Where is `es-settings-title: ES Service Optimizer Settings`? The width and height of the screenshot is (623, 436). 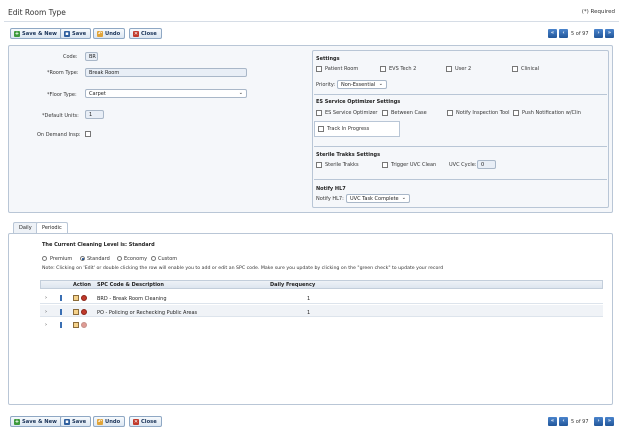
es-settings-title: ES Service Optimizer Settings is located at coordinates (358, 102).